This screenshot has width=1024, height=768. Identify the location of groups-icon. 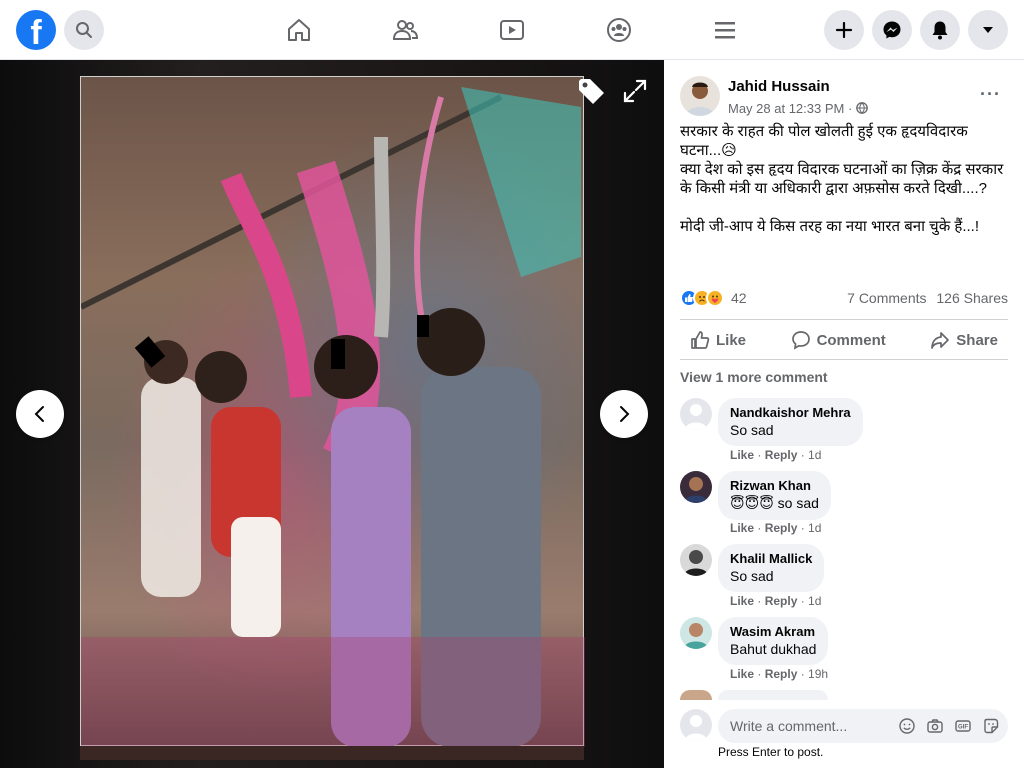
(619, 30).